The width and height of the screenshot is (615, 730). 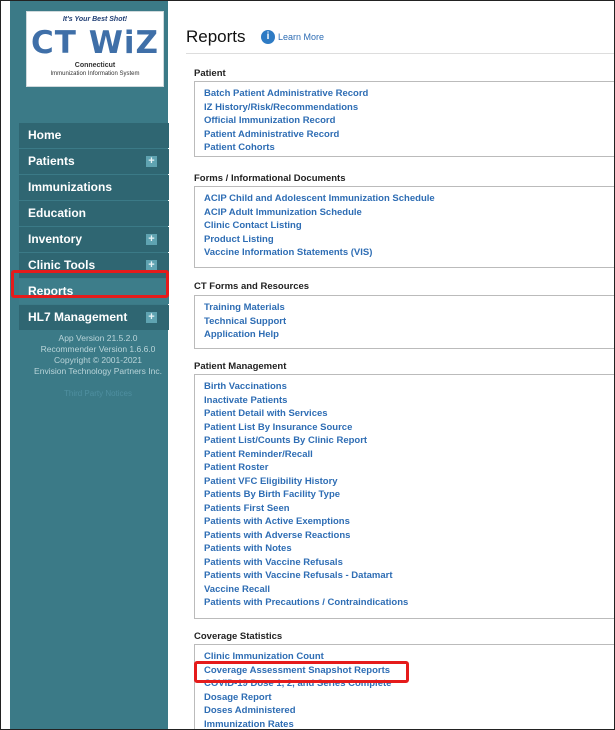 I want to click on report-link: Patient Detail with Services, so click(x=409, y=414).